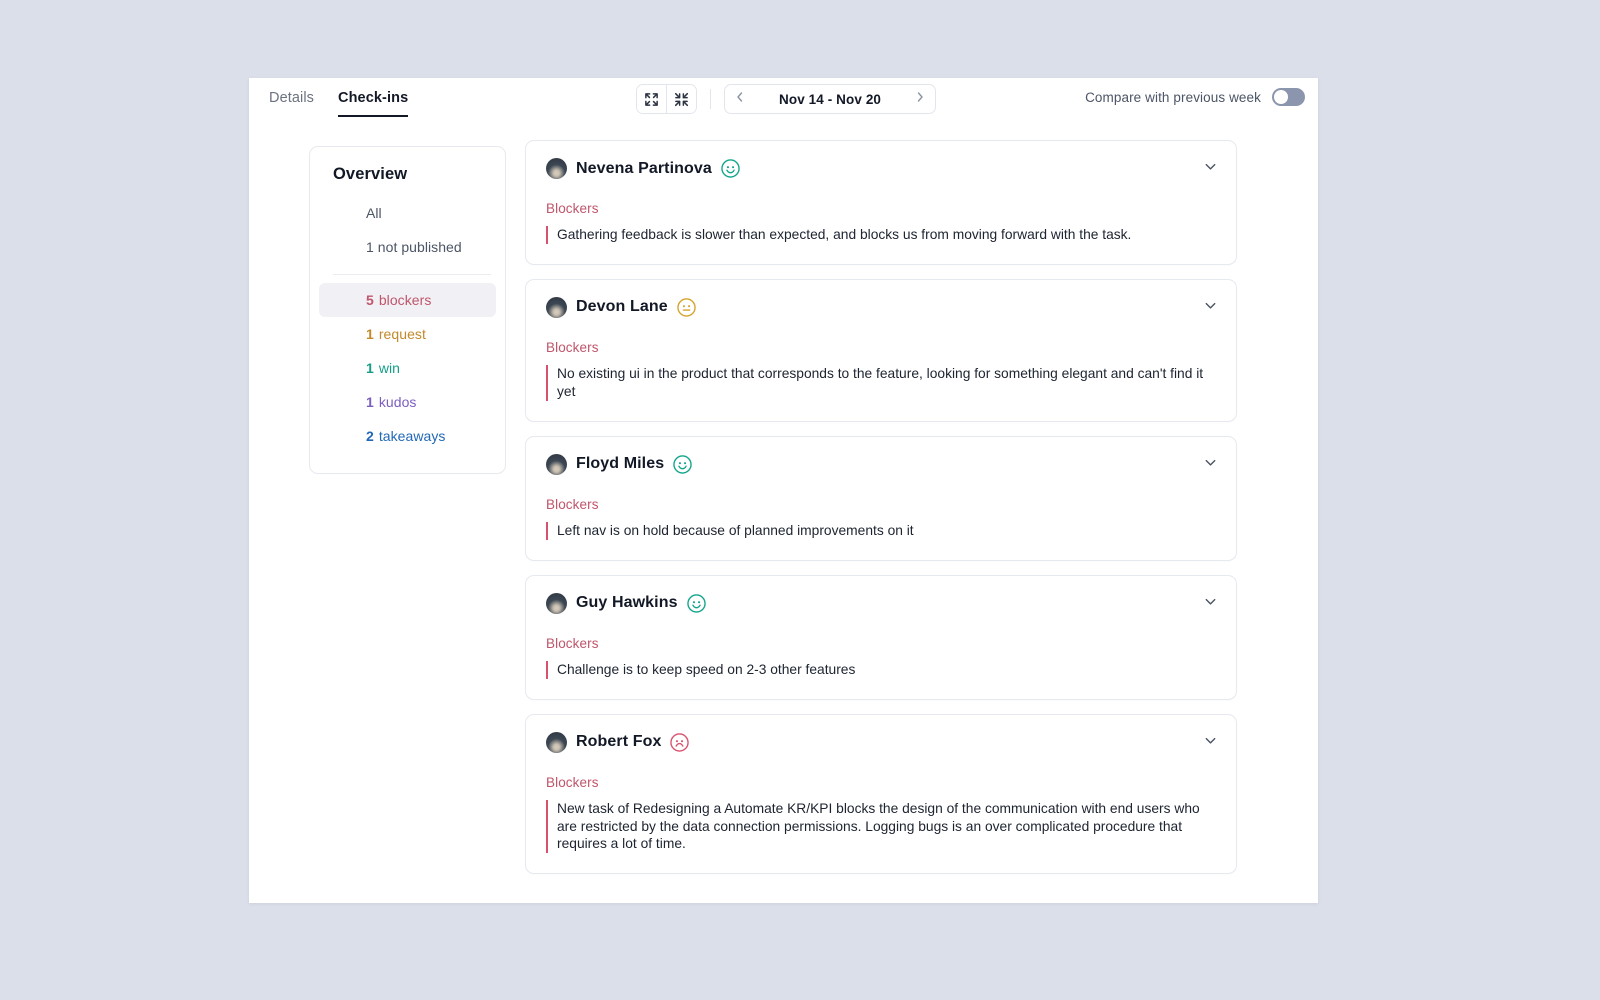  What do you see at coordinates (881, 464) in the screenshot?
I see `checkin-card-header: Floyd Miles` at bounding box center [881, 464].